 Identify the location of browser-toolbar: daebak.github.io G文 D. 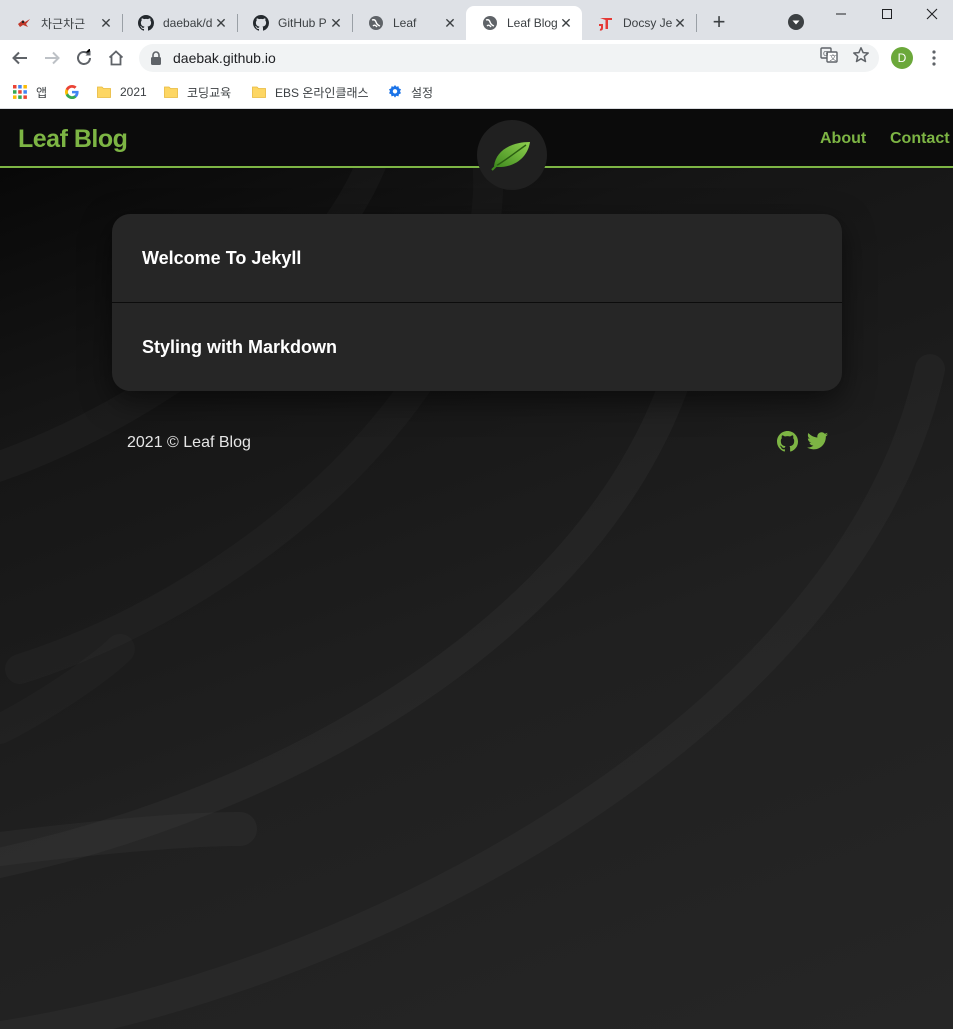
(476, 58).